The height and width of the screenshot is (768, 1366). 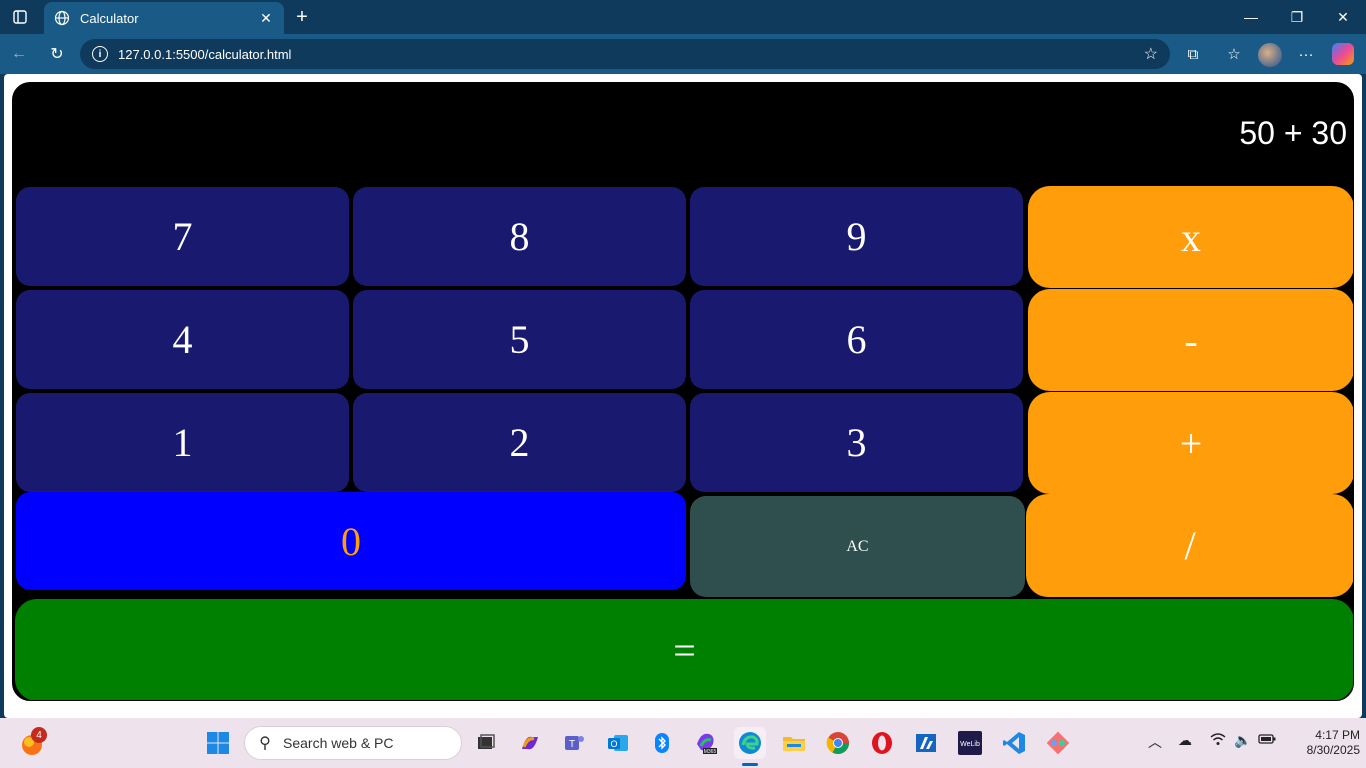 I want to click on search-placeholder: Search web & PC, so click(x=338, y=743).